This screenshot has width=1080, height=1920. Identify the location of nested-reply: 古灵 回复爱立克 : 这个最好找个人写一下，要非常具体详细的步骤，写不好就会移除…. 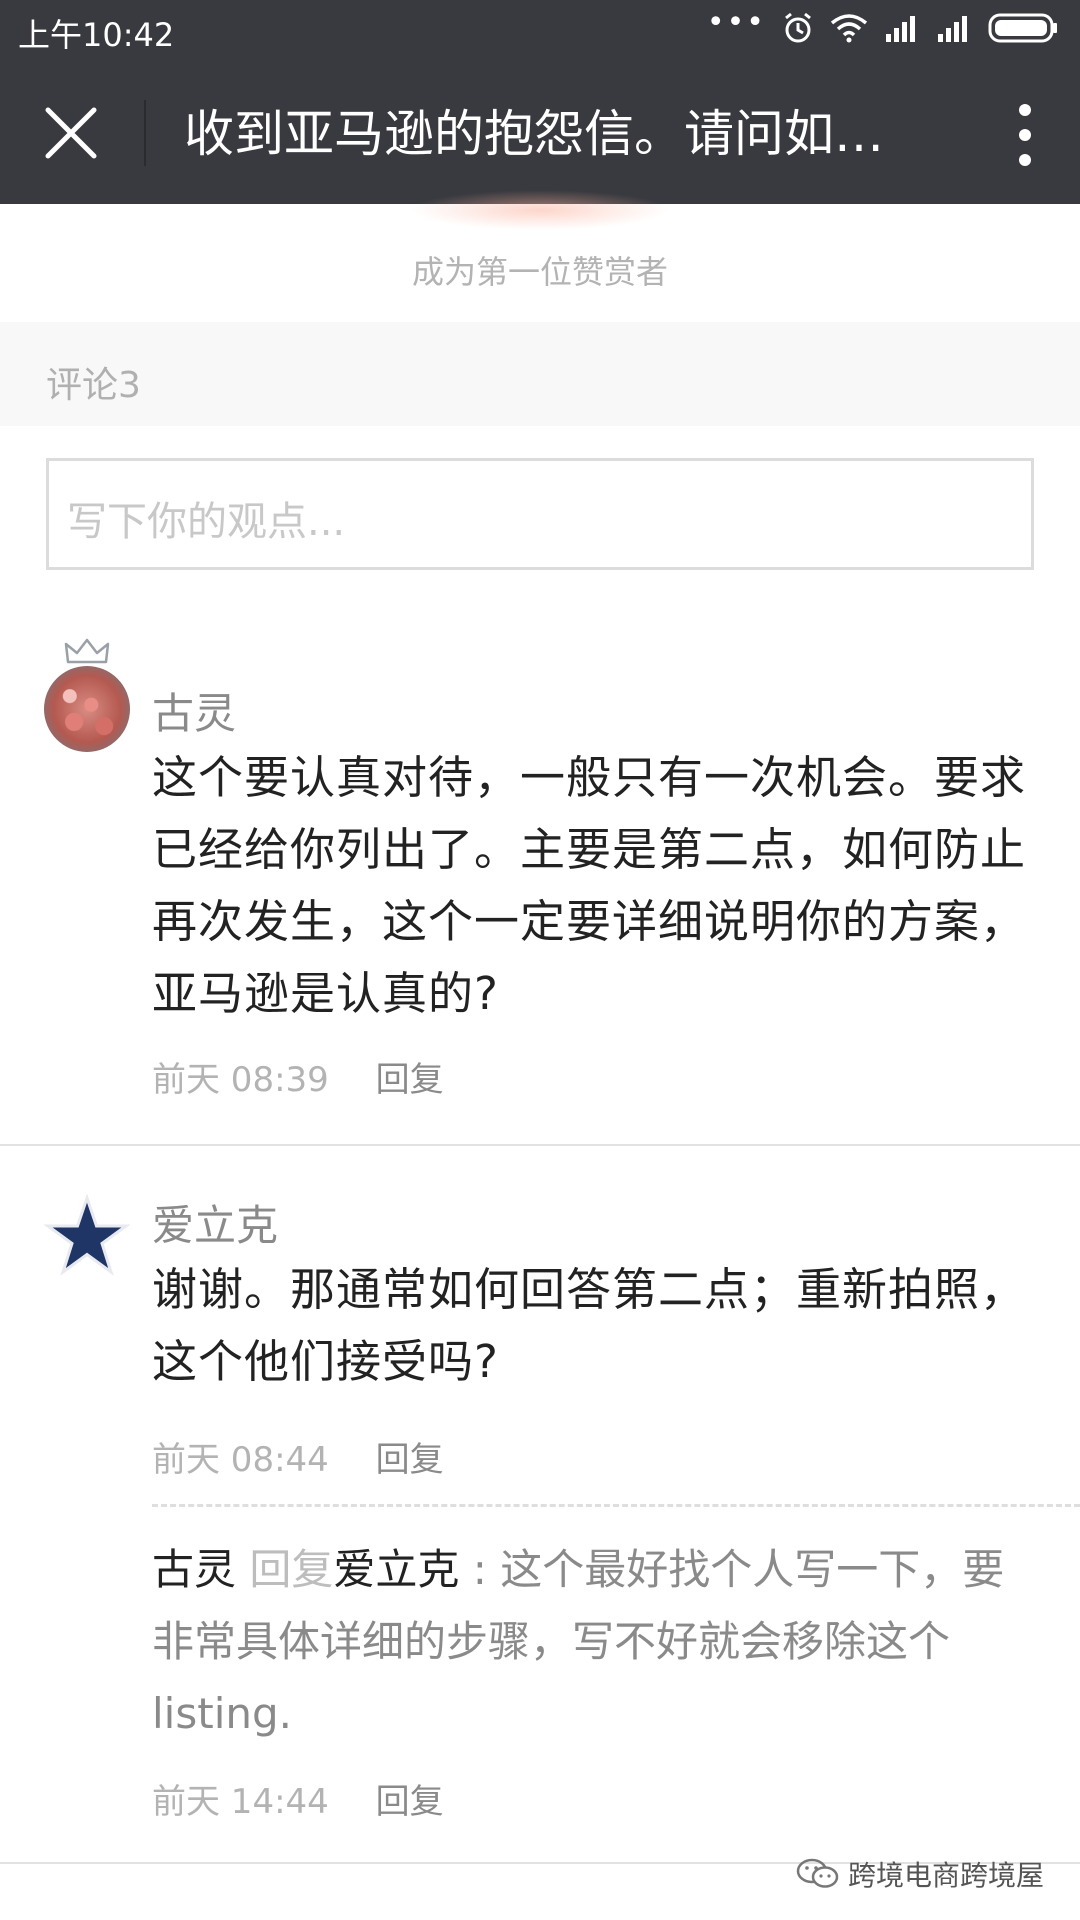
(582, 1642).